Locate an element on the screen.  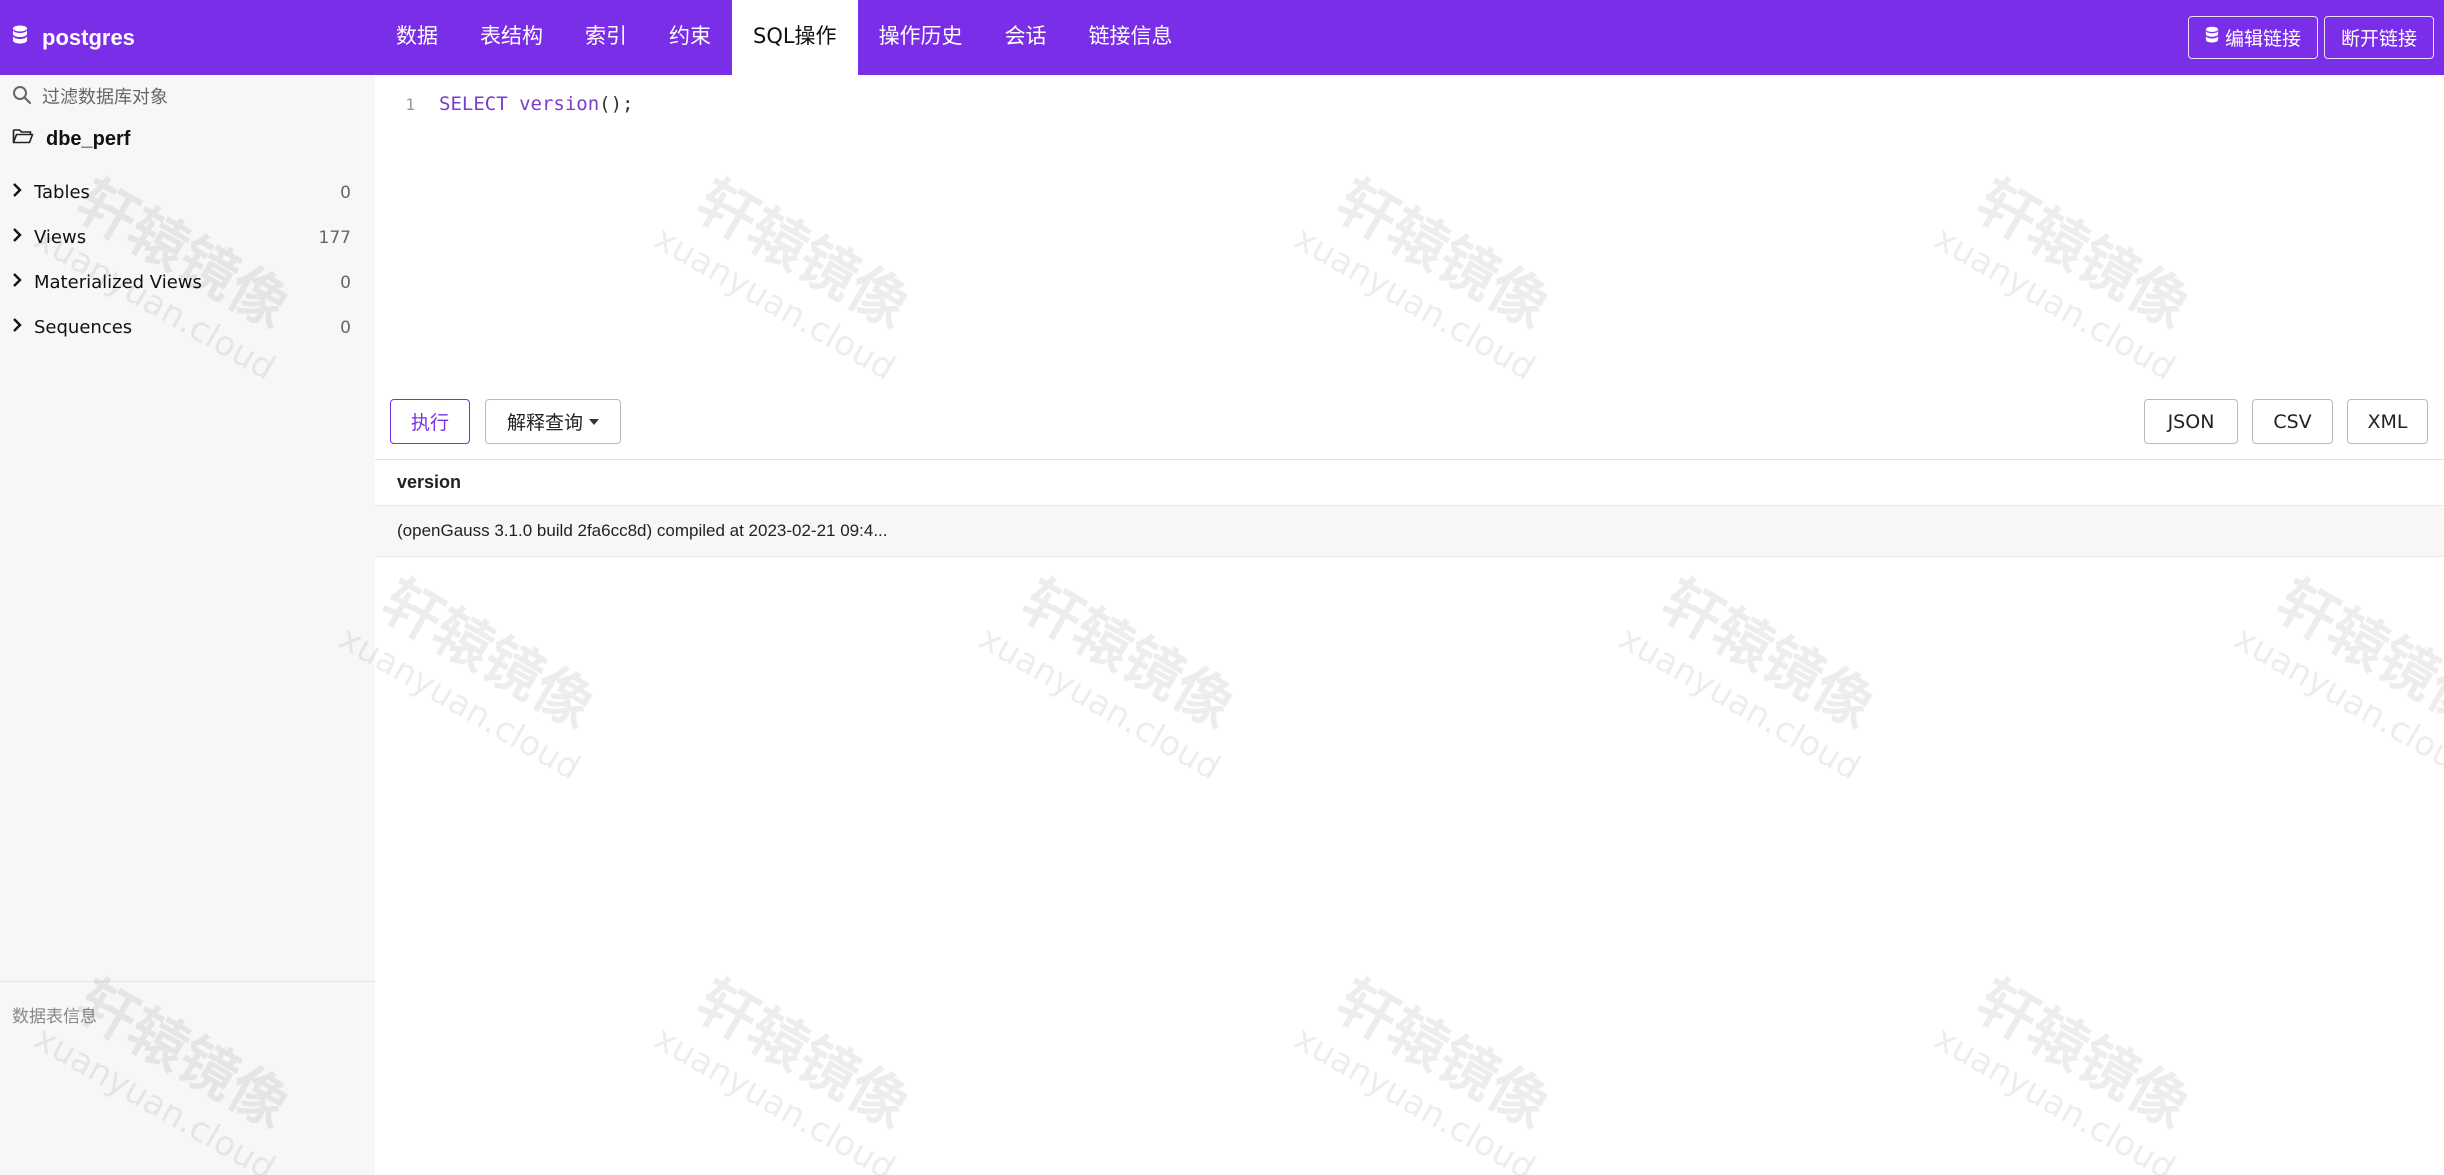
db-name: postgres is located at coordinates (88, 37).